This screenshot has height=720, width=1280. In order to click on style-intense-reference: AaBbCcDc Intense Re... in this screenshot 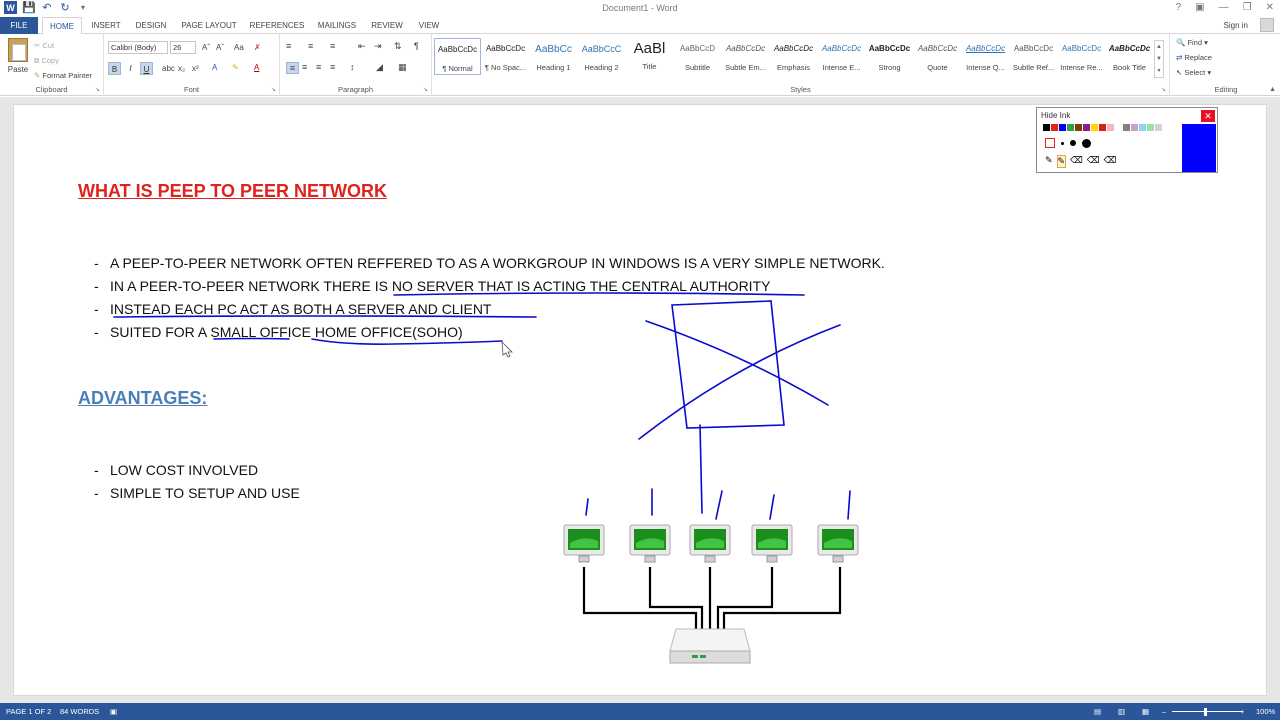, I will do `click(1081, 56)`.